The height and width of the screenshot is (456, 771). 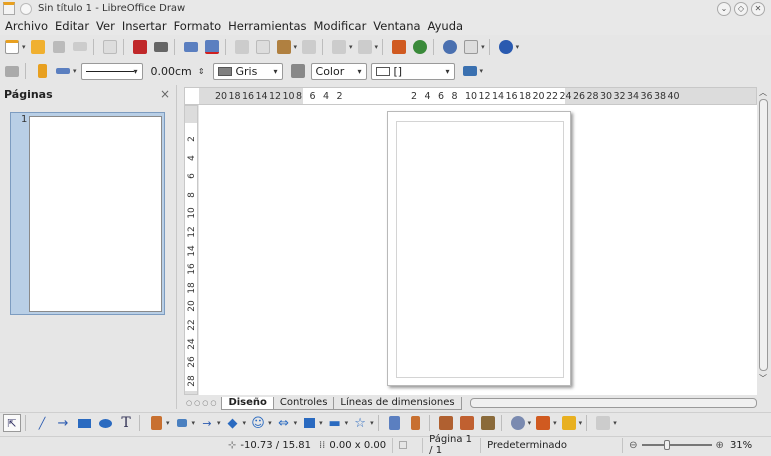 I want to click on diamond-icon: ◆, so click(x=232, y=423).